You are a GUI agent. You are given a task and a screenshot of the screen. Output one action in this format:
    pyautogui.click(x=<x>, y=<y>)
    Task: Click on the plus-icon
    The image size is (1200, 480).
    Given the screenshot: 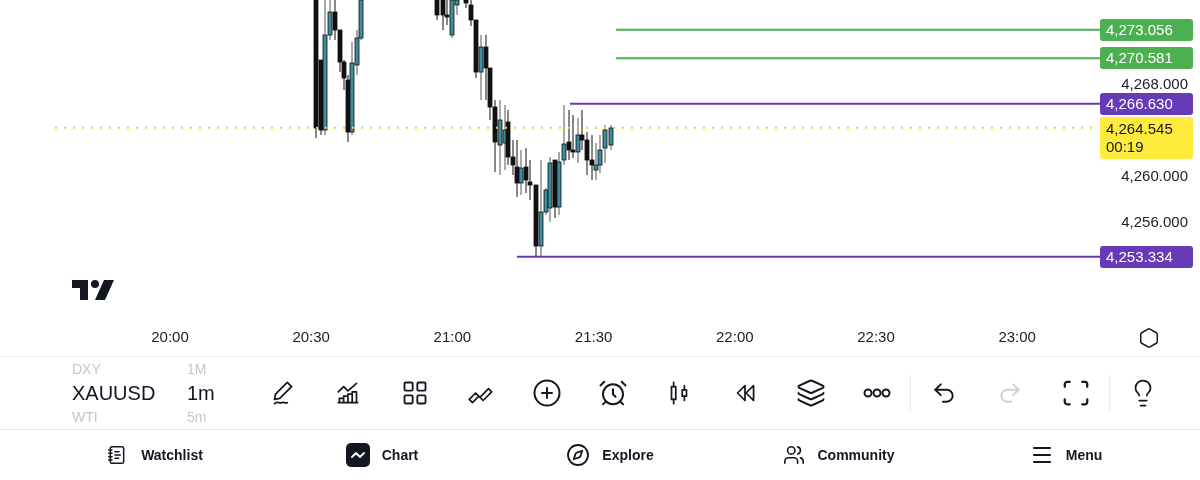 What is the action you would take?
    pyautogui.click(x=547, y=393)
    